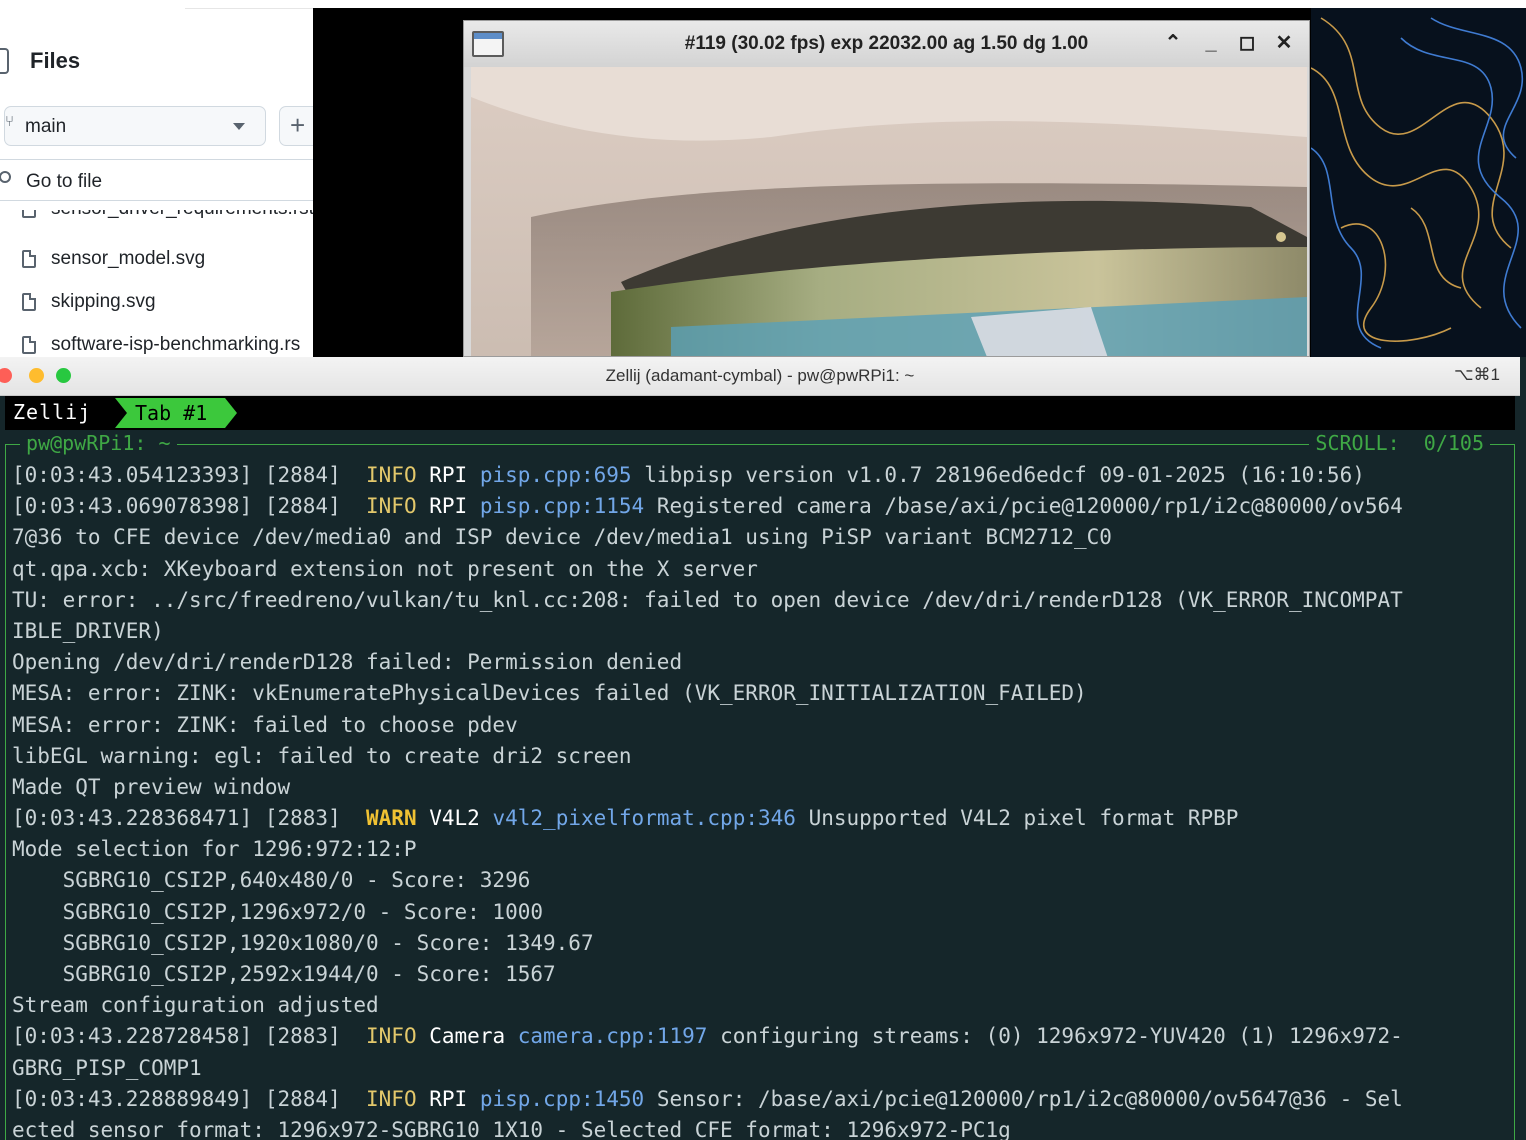 This screenshot has width=1526, height=1140. Describe the element at coordinates (46, 126) in the screenshot. I see `branch-name: main` at that location.